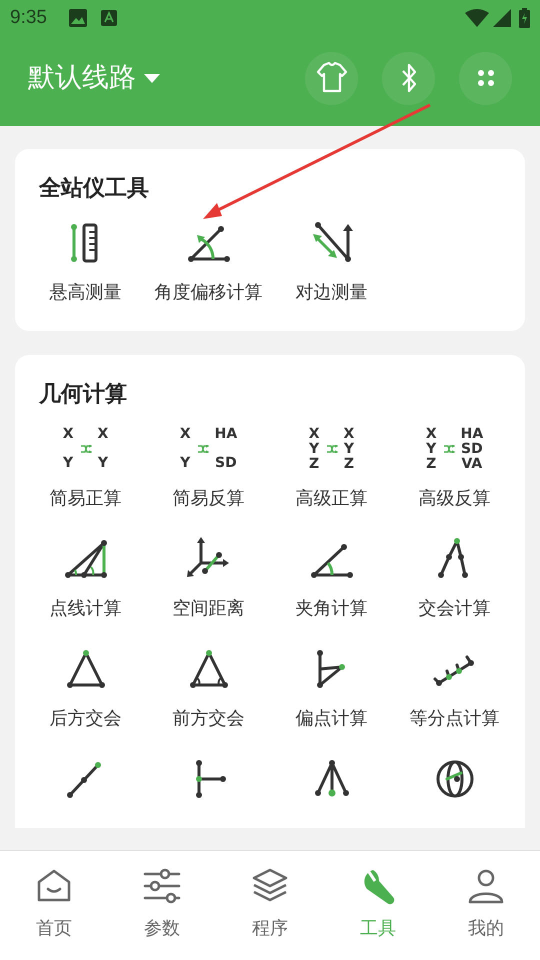  Describe the element at coordinates (455, 719) in the screenshot. I see `tool-label: 等分点计算` at that location.